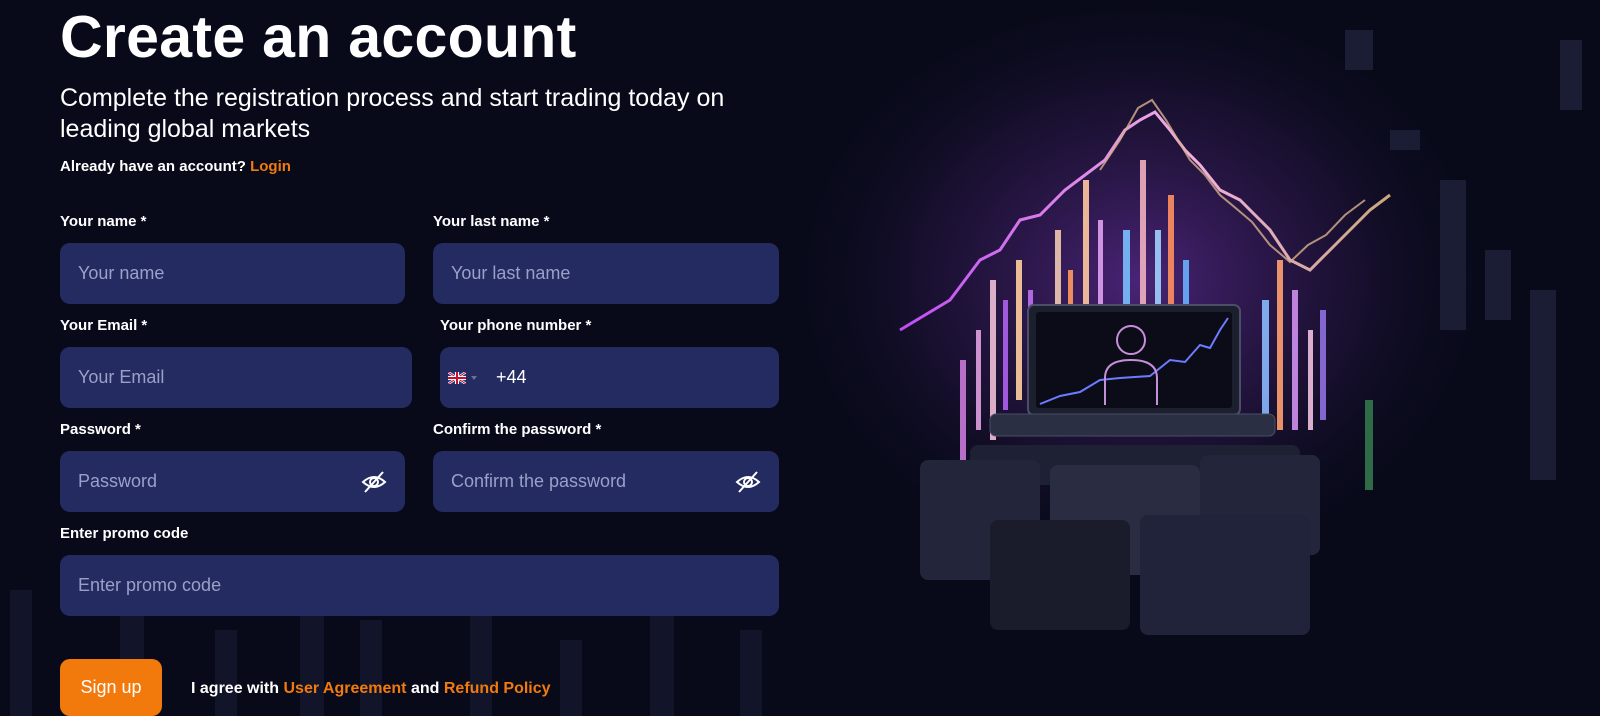 The height and width of the screenshot is (716, 1600). What do you see at coordinates (153, 166) in the screenshot?
I see `login-prompt: Already have an account?` at bounding box center [153, 166].